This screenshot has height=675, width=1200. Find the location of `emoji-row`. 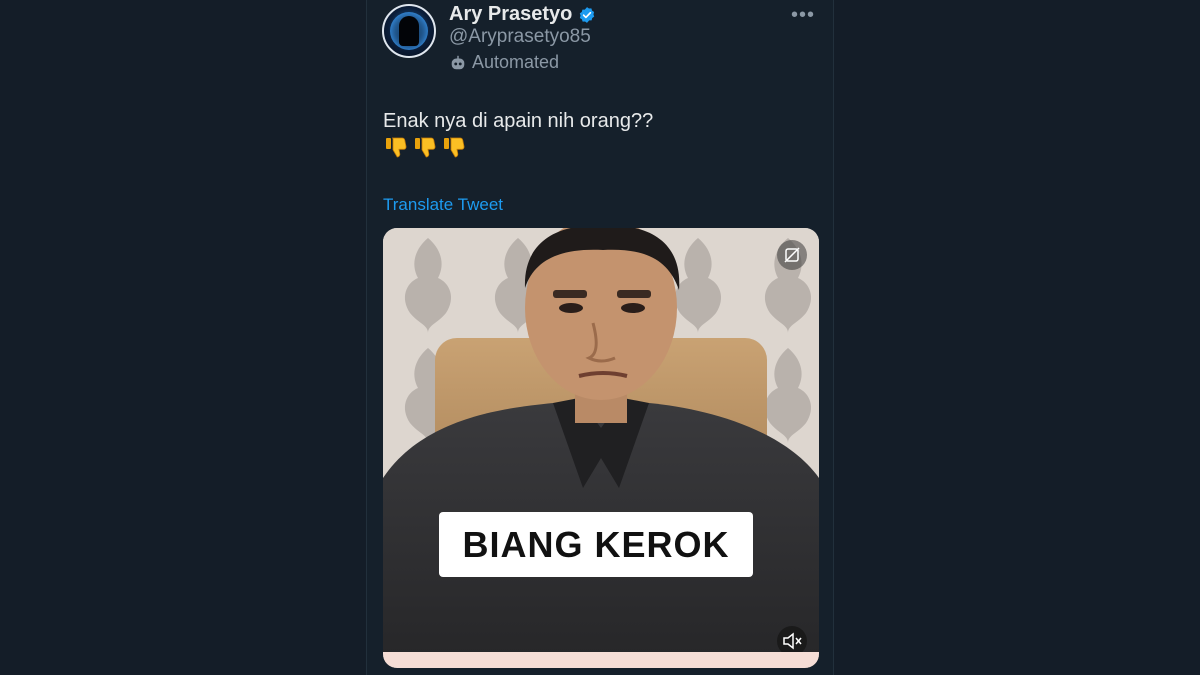

emoji-row is located at coordinates (425, 148).